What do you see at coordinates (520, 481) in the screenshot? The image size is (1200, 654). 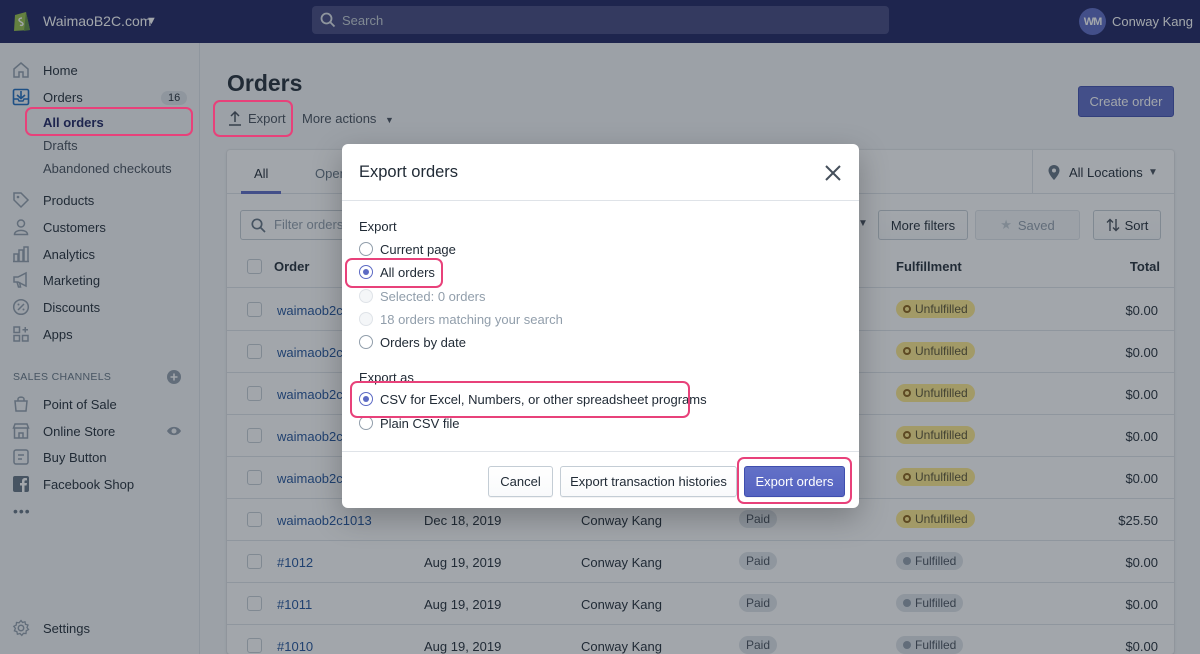 I see `cancel-button: Cancel` at bounding box center [520, 481].